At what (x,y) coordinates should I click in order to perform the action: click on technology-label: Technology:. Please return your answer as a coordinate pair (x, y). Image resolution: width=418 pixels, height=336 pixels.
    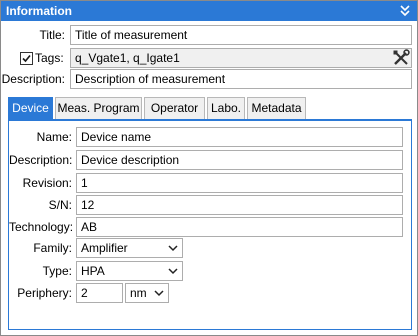
    Looking at the image, I should click on (41, 227).